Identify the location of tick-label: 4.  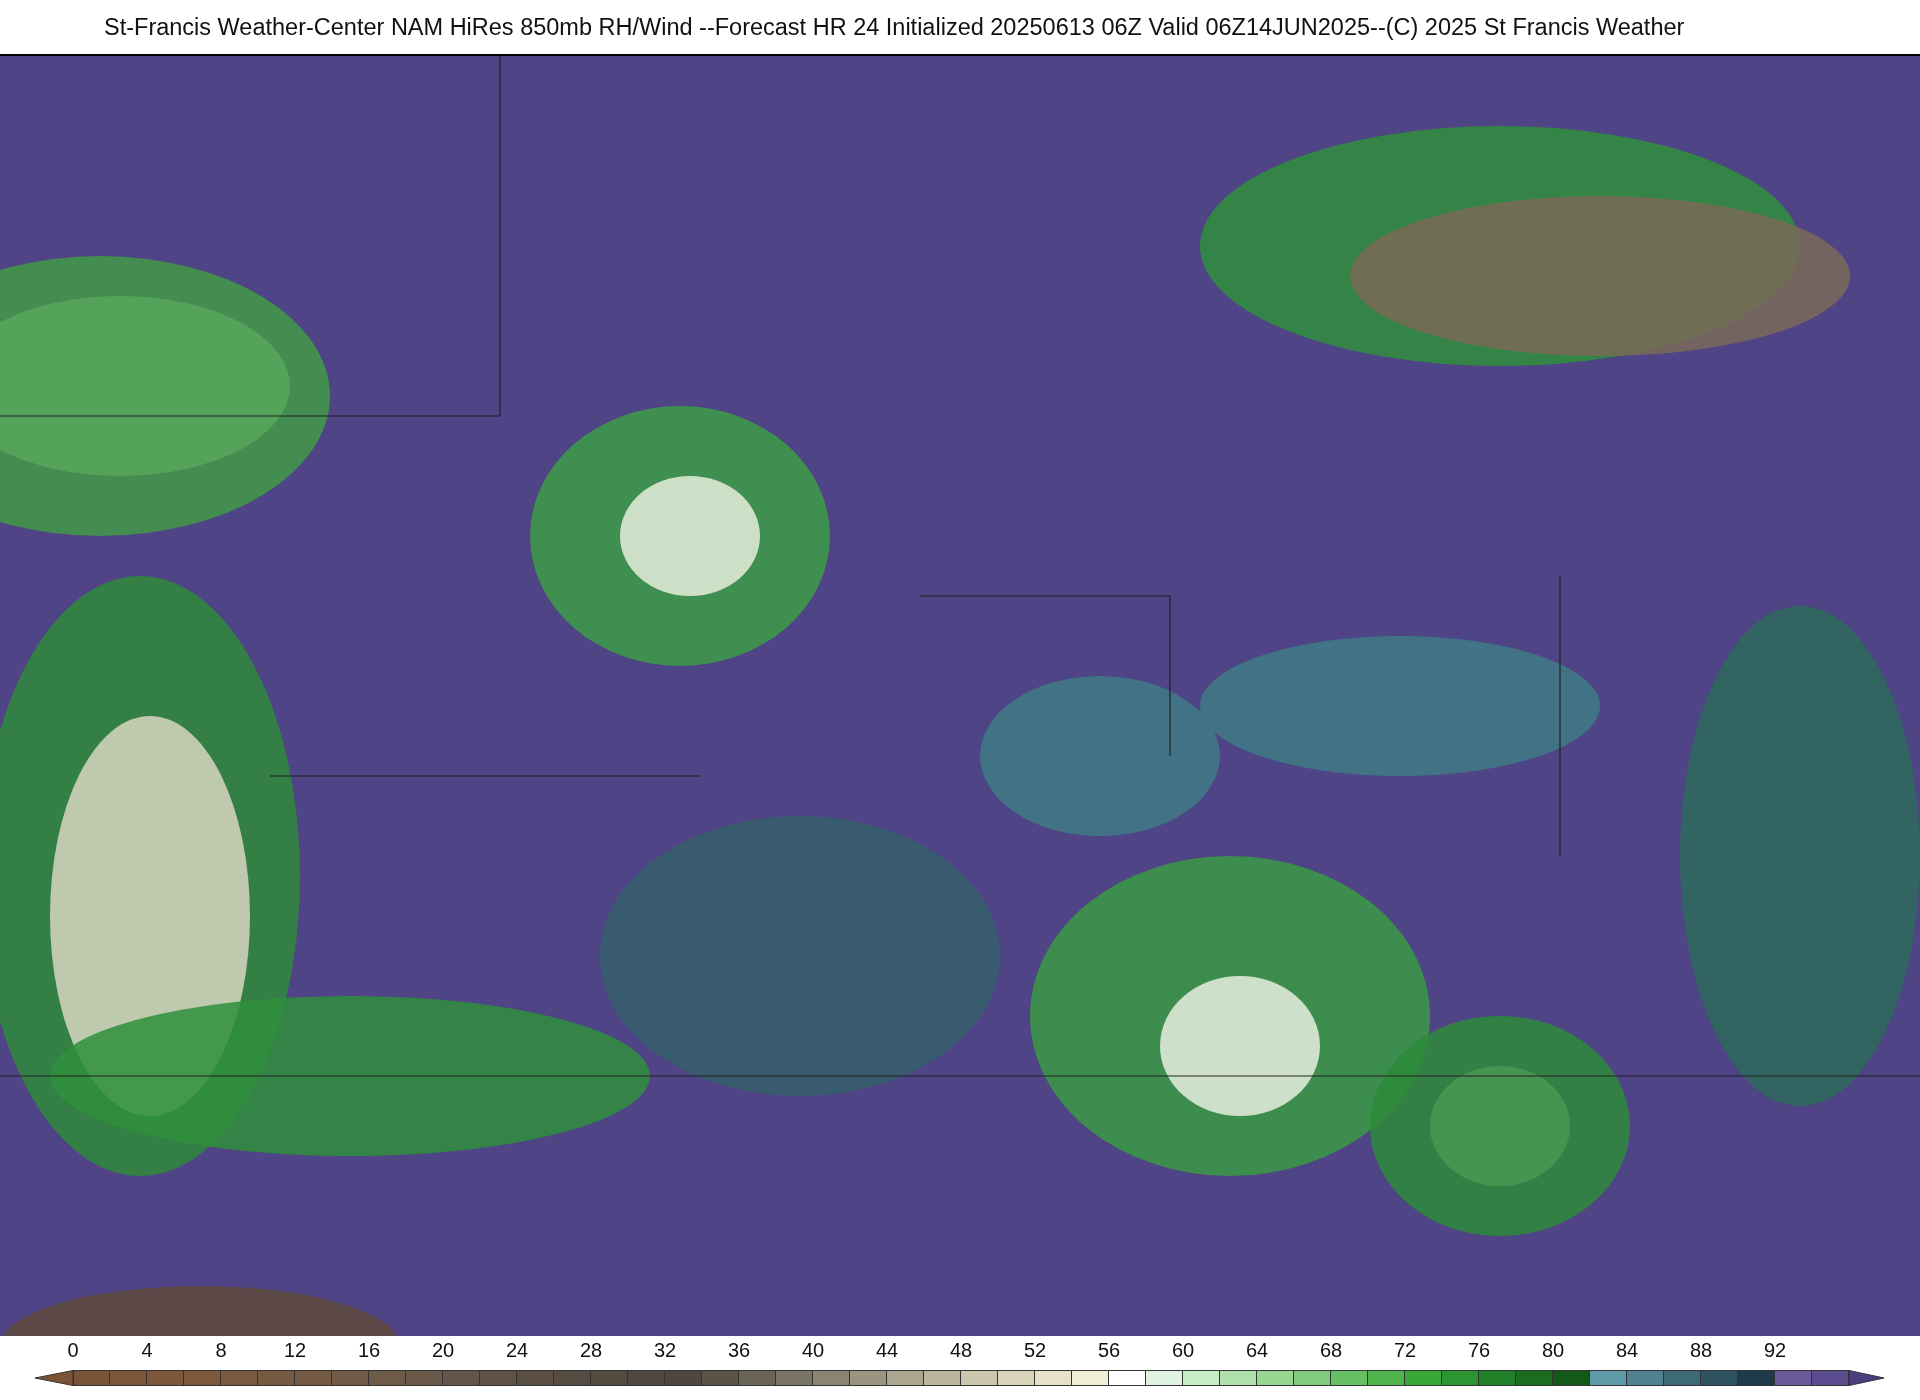
(147, 1350).